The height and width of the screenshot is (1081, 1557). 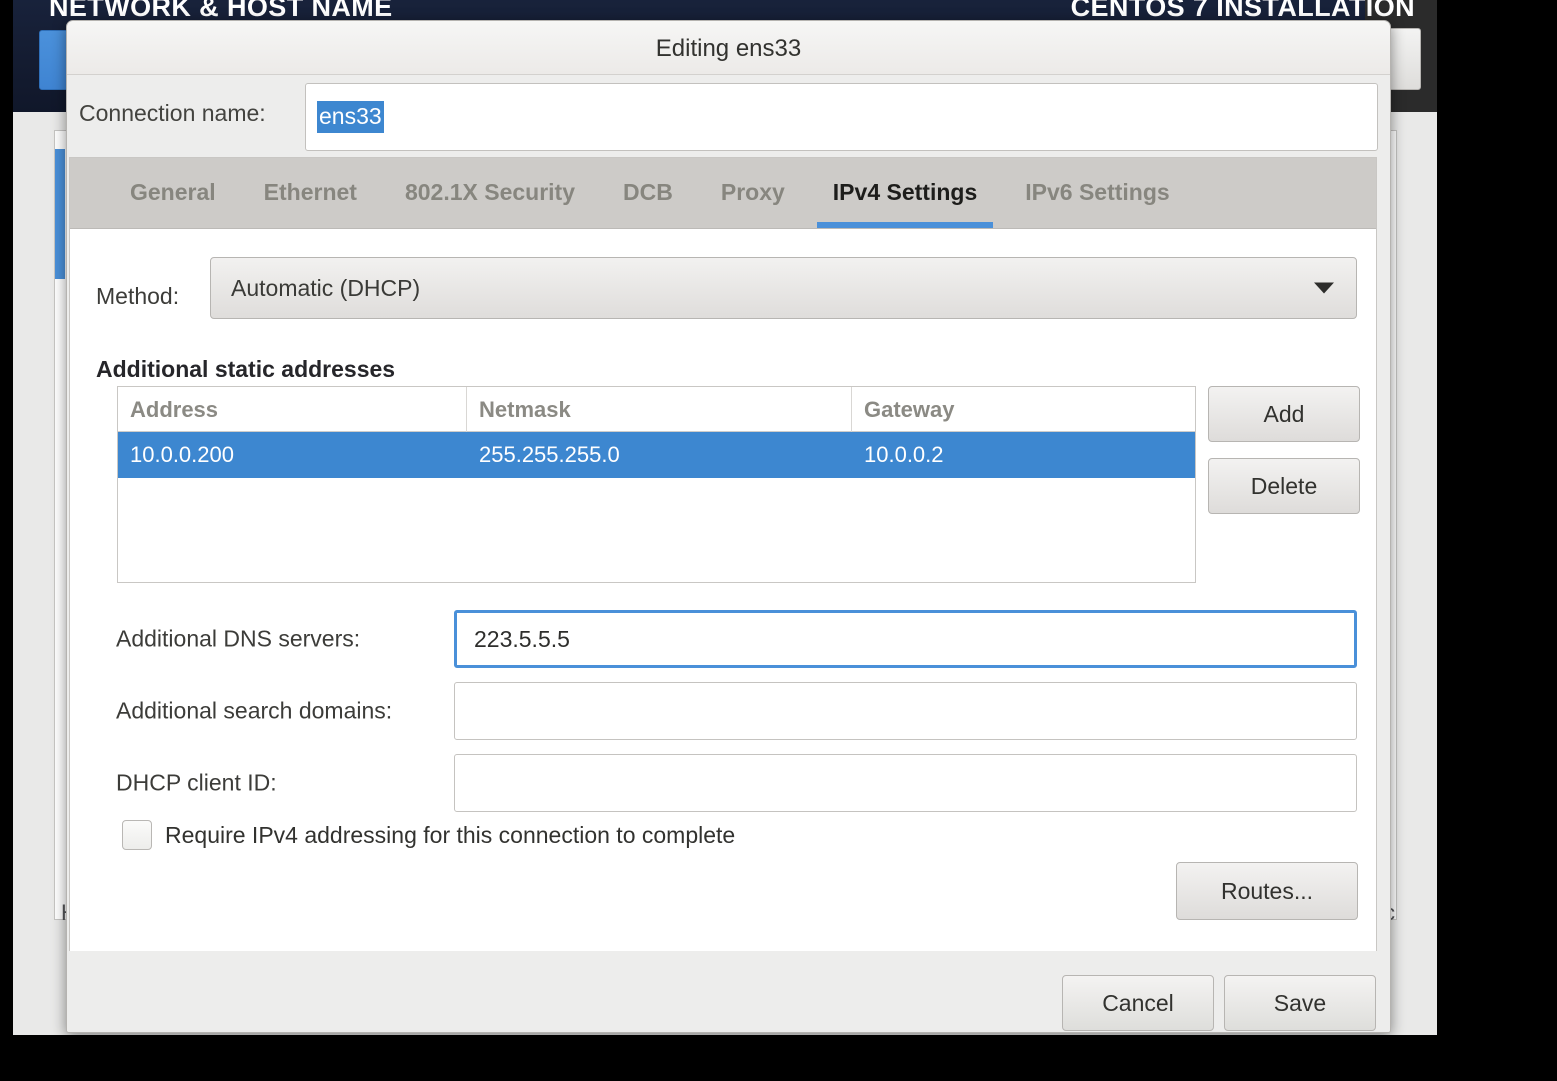 I want to click on column-header-address: Address, so click(x=292, y=409).